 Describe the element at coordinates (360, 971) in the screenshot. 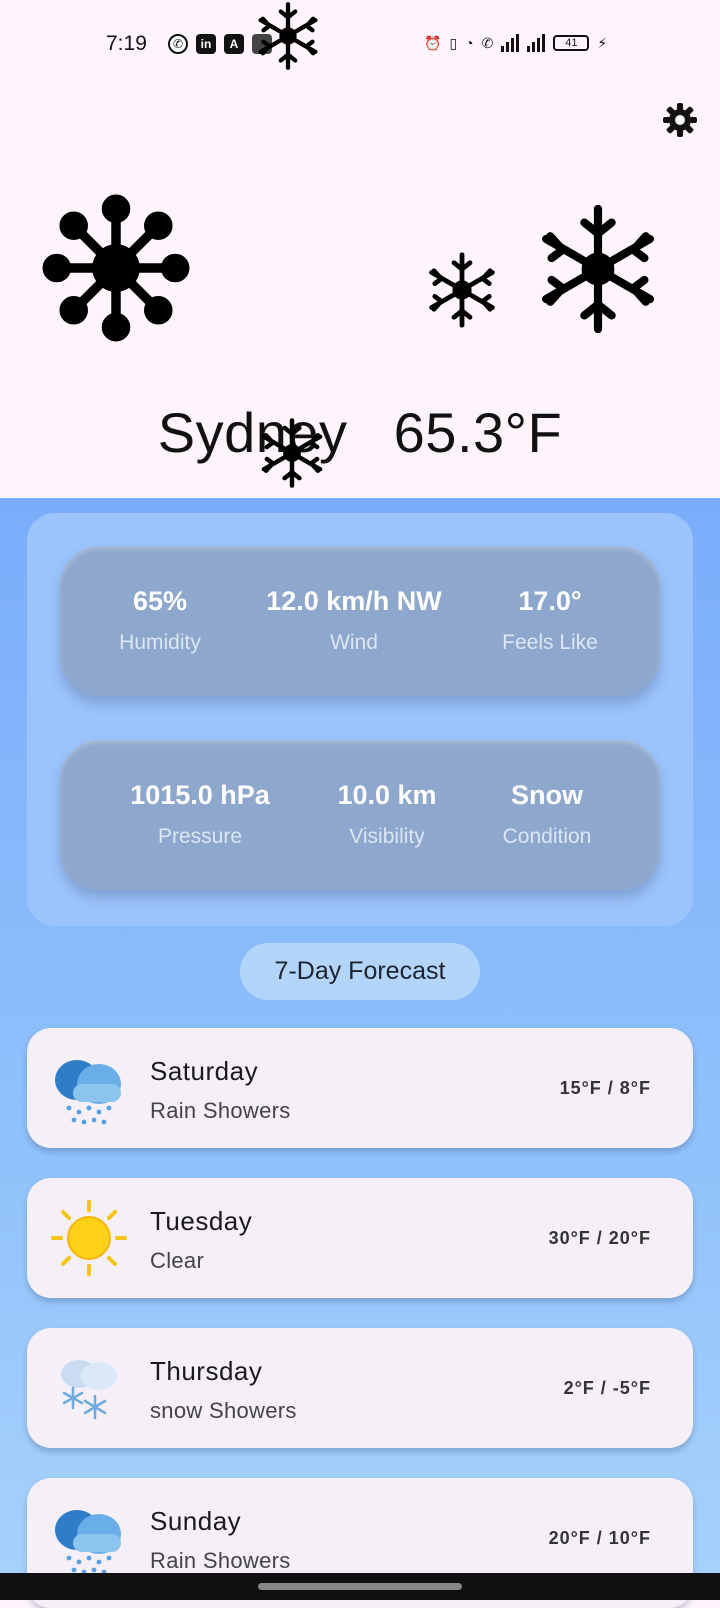

I see `forecast-title: 7-Day Forecast` at that location.